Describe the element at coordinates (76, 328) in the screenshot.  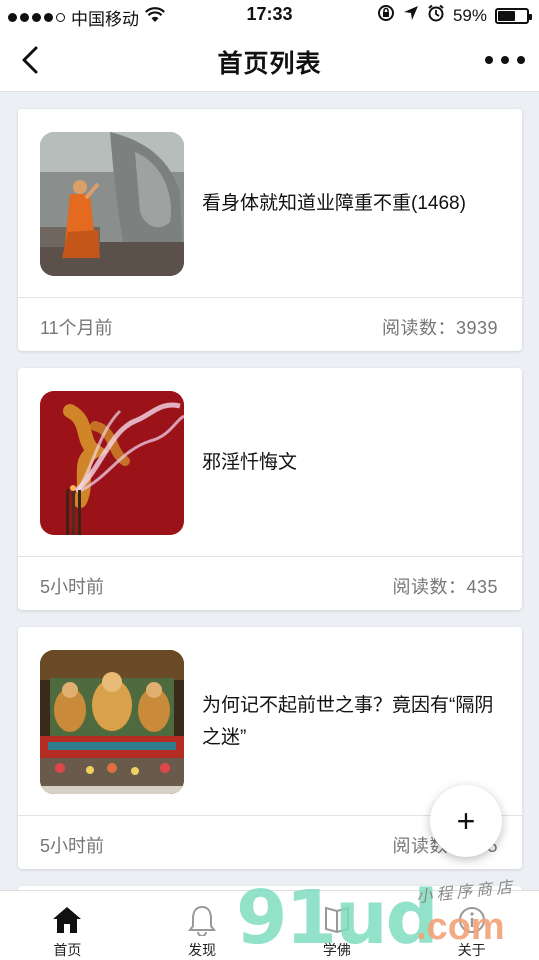
I see `article-time: 11个月前` at that location.